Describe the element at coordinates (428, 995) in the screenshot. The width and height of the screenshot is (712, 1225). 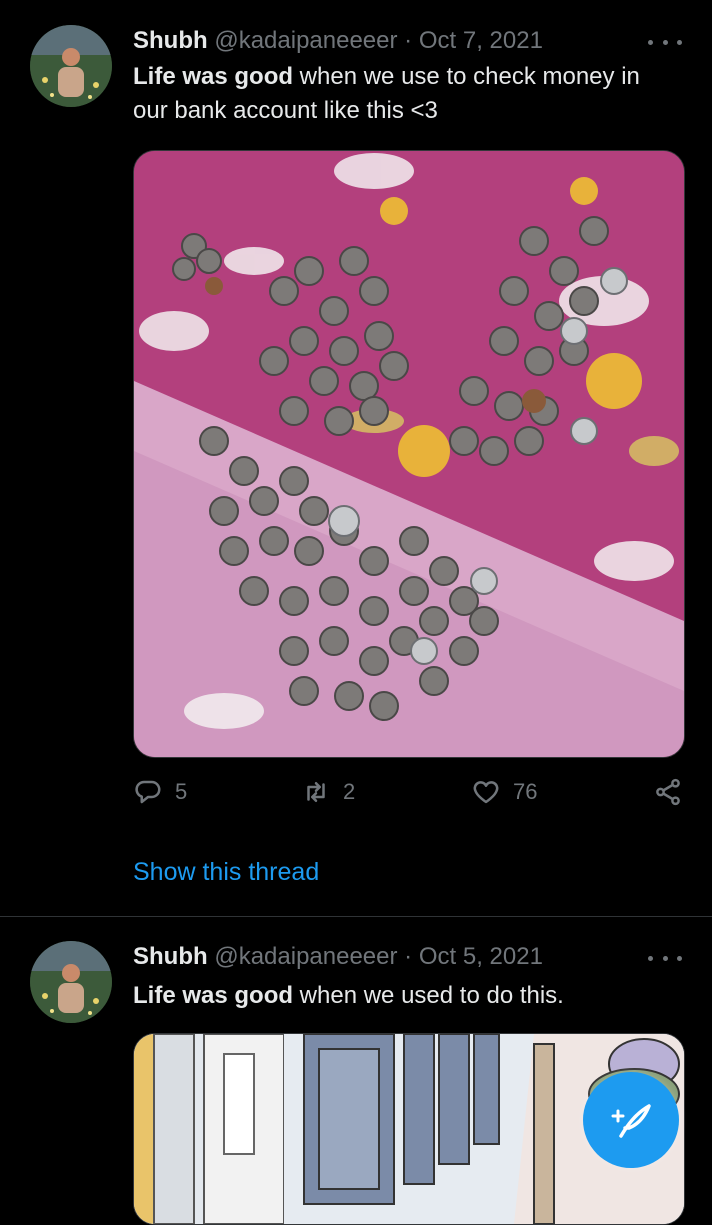
I see `tweet-text-rest: when we used to do this.` at that location.